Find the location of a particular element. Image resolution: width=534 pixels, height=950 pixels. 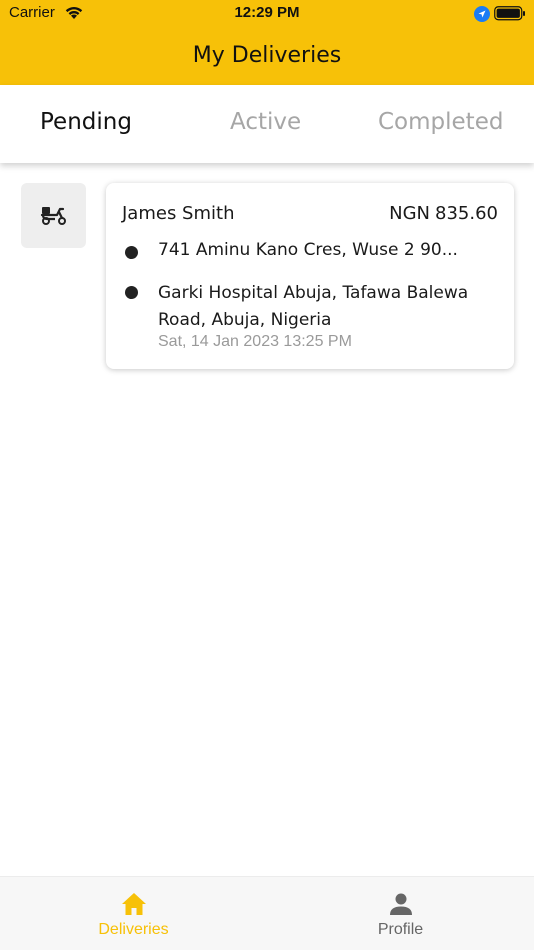

app-header: Carrier 12:29 PM My Deliveries is located at coordinates (267, 42).